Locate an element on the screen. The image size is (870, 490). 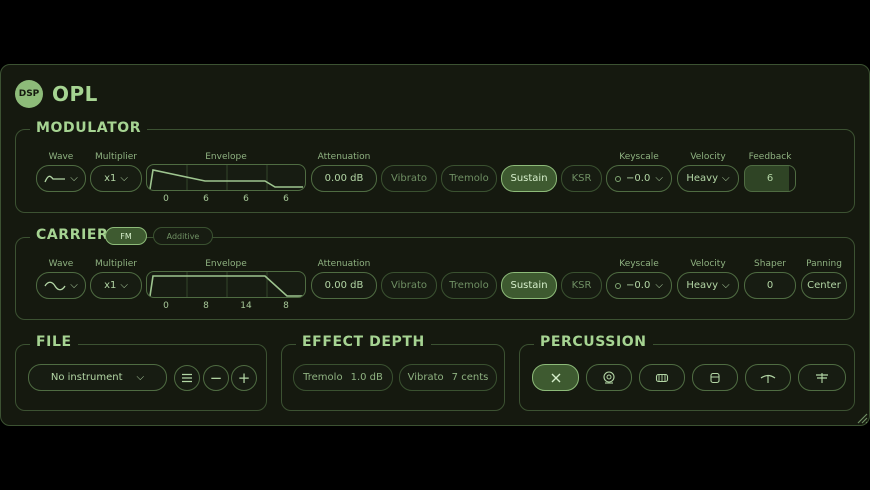
mod-release-value: 6 is located at coordinates (286, 199).